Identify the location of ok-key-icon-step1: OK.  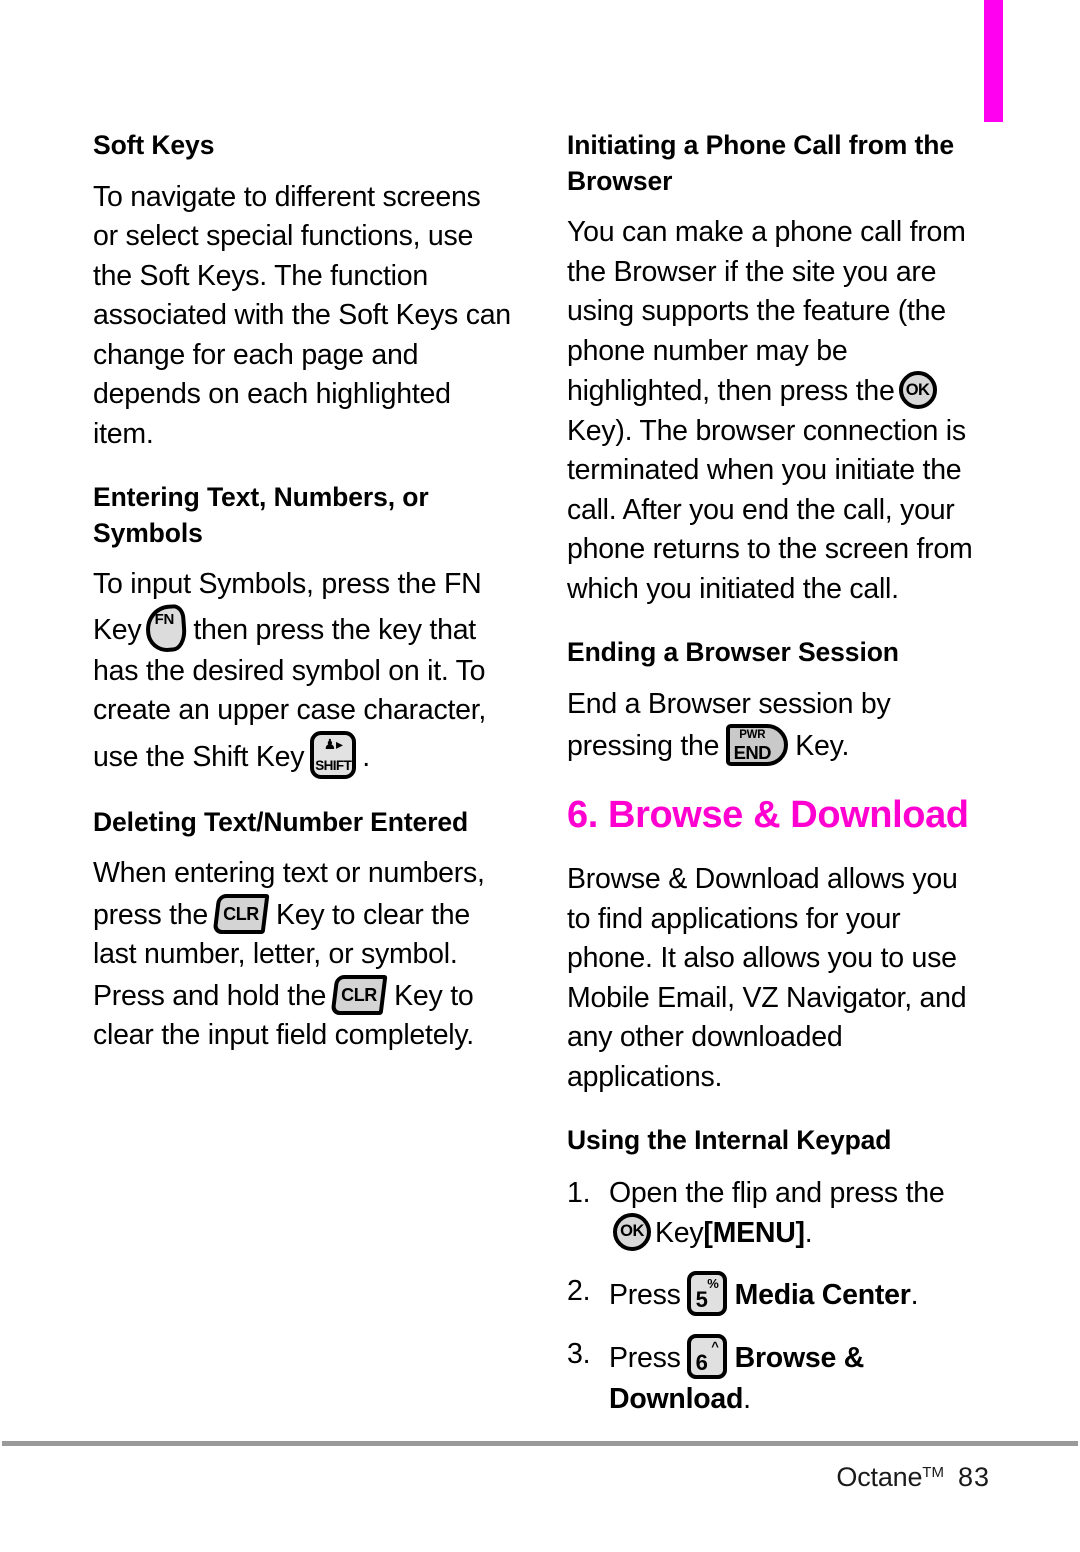
(632, 1231).